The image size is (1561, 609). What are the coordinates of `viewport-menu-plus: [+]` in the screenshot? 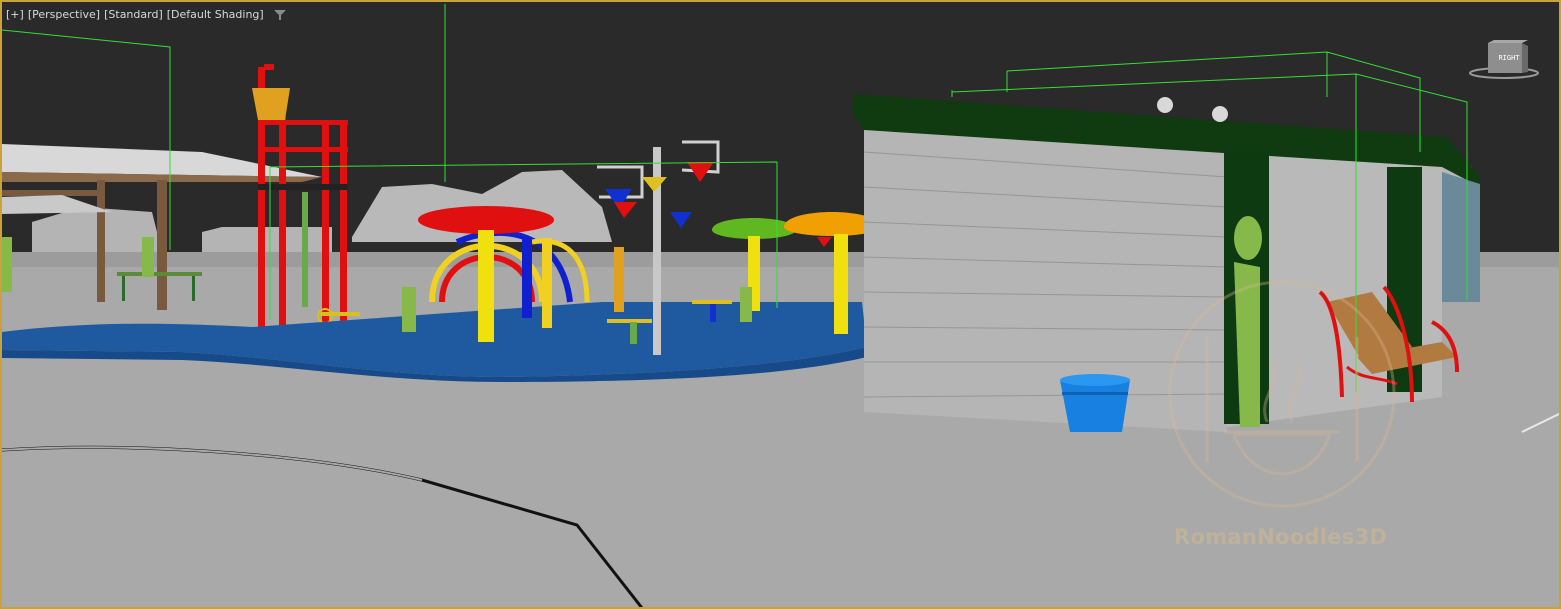 It's located at (15, 14).